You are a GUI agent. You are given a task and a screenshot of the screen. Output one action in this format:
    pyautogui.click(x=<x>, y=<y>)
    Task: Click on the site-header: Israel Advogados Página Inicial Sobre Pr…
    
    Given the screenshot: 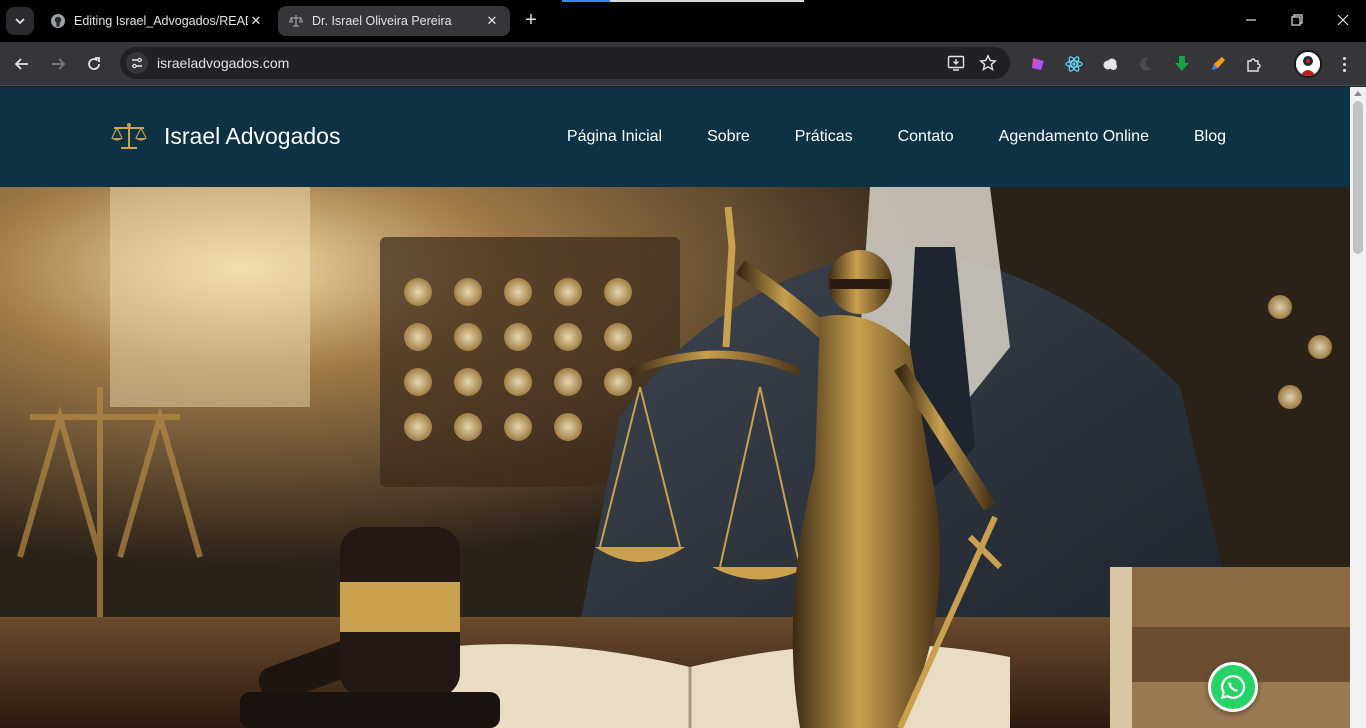 What is the action you would take?
    pyautogui.click(x=675, y=137)
    